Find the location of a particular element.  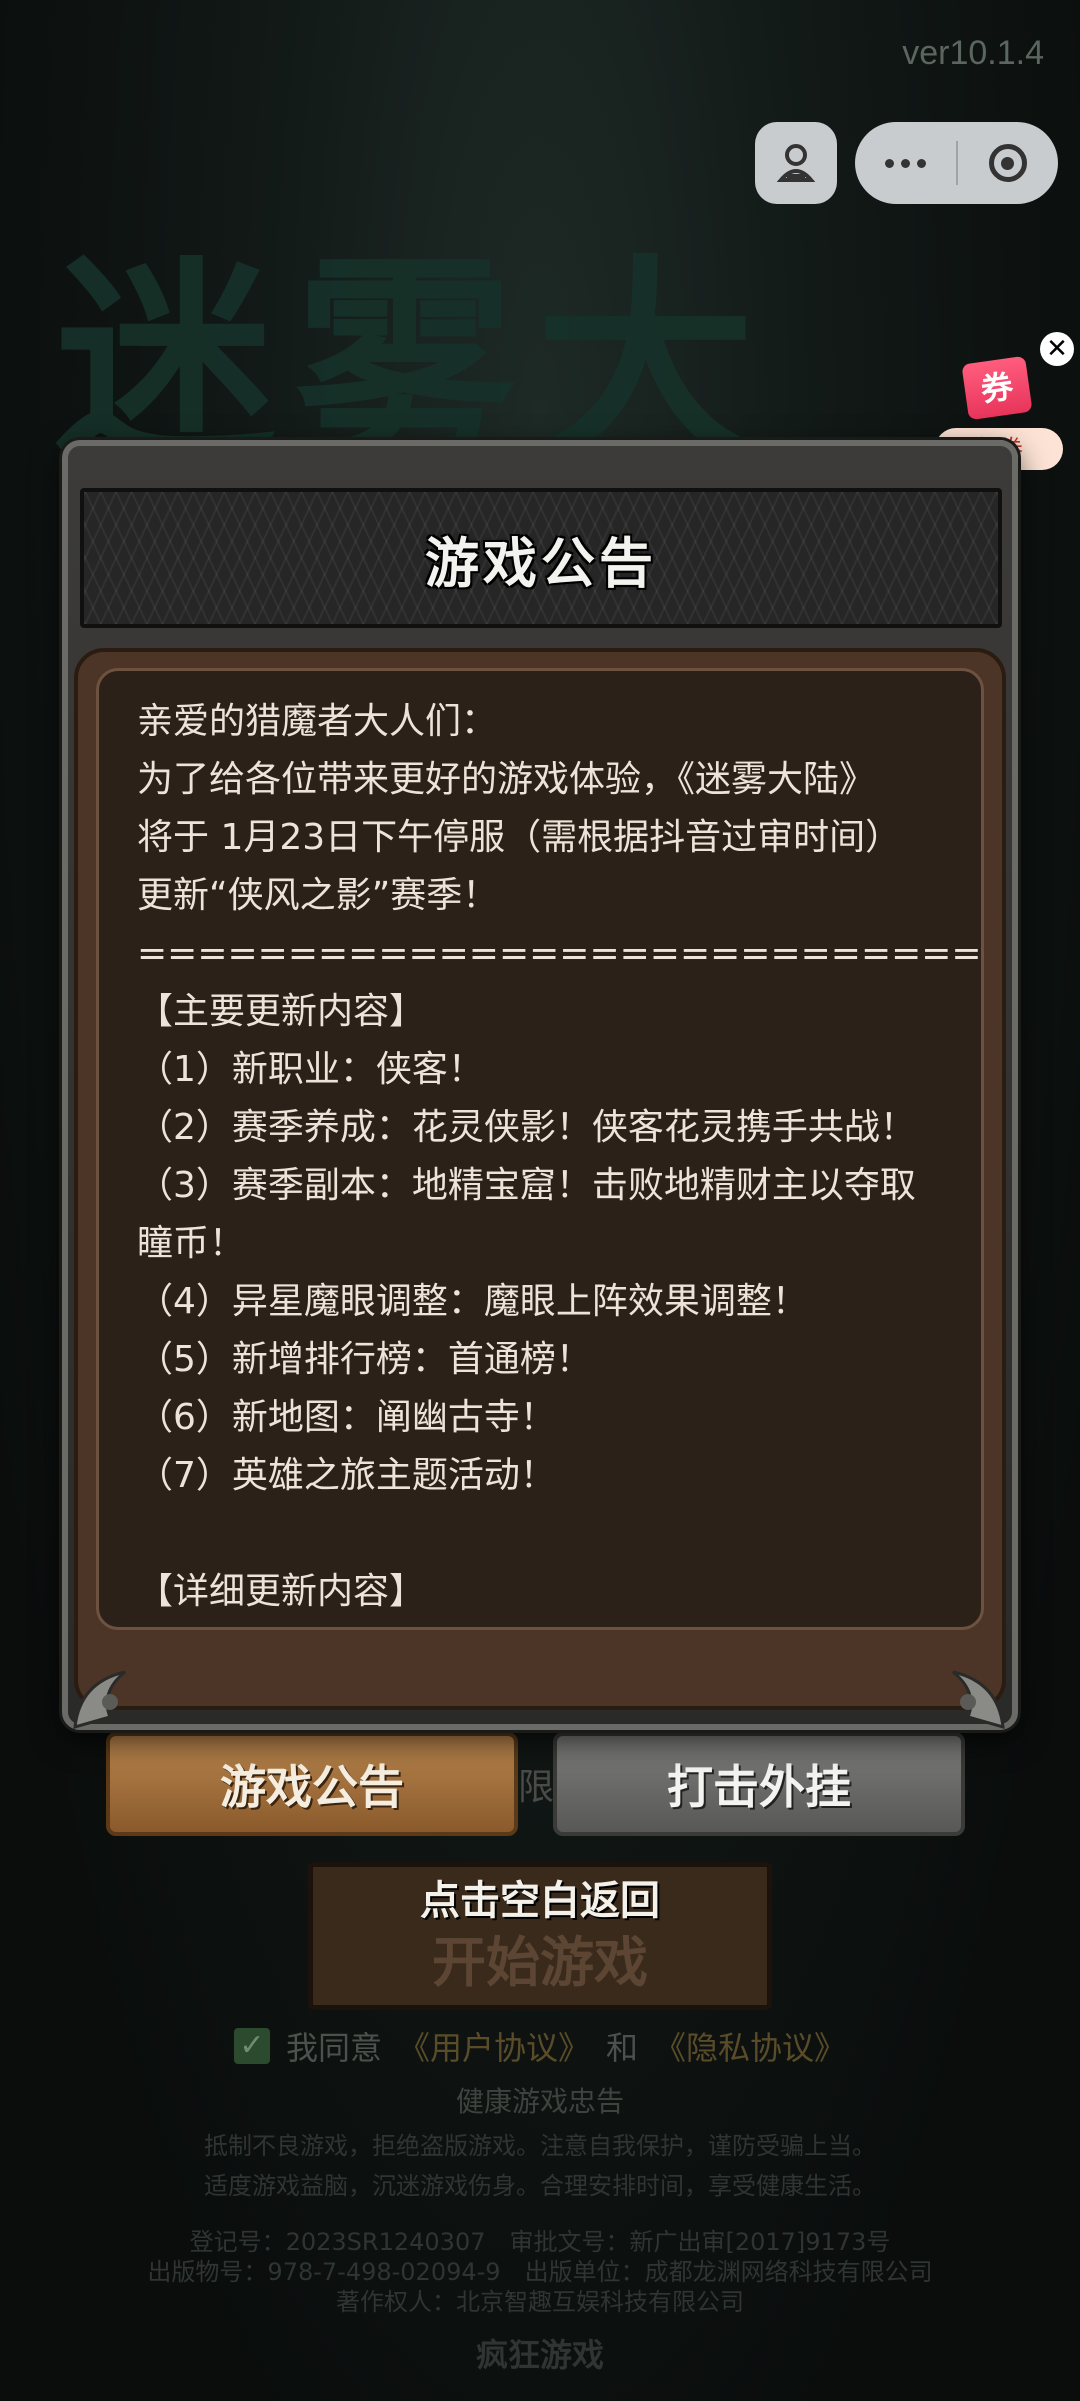

notice-line: （6）新地图：阐幽古寺！ is located at coordinates (346, 1417).